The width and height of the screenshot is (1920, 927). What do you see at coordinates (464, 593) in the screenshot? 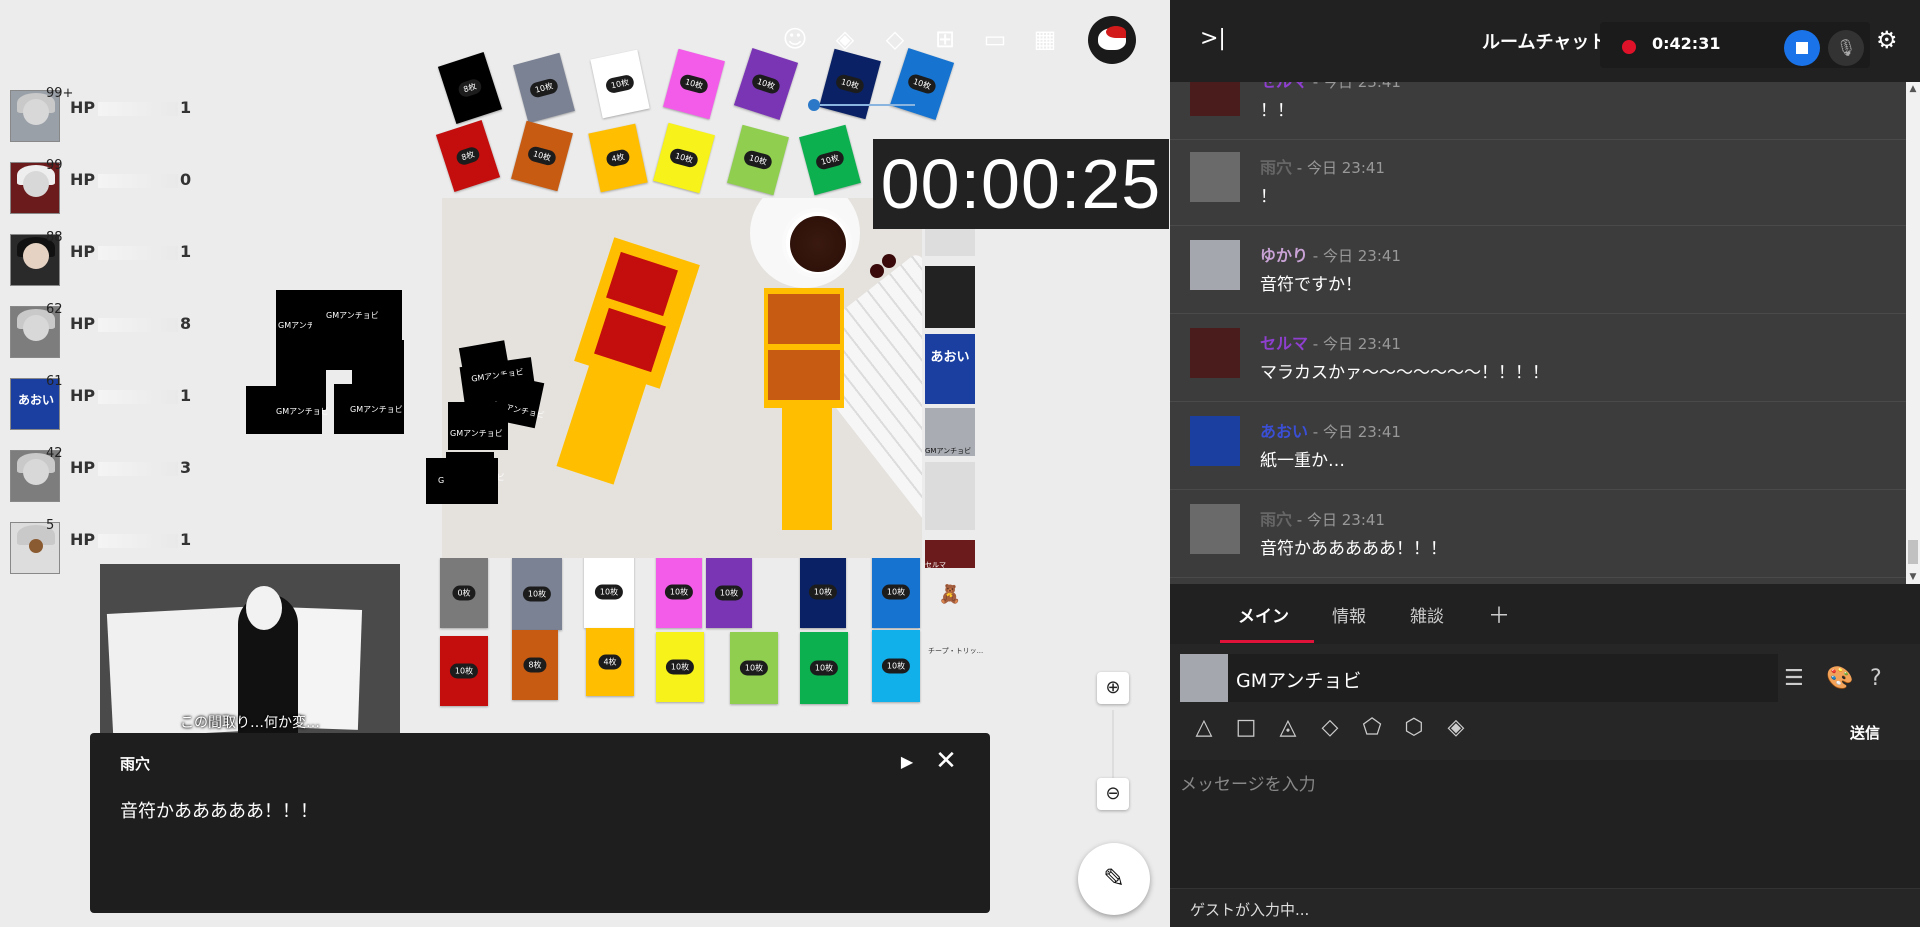
I see `card-deck: 0枚` at bounding box center [464, 593].